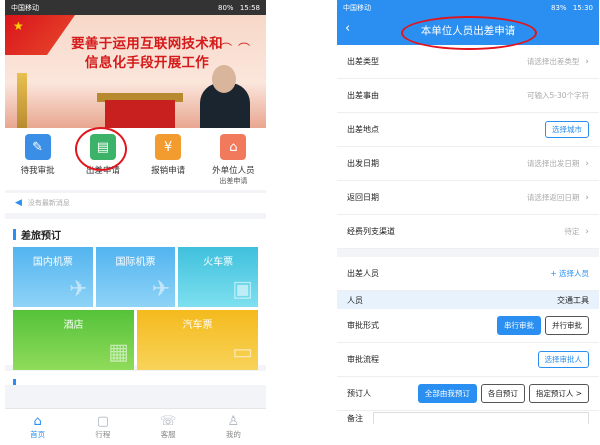 This screenshot has height=445, width=600. What do you see at coordinates (37, 162) in the screenshot?
I see `quick-menu-item: ✎ 待我审批` at bounding box center [37, 162].